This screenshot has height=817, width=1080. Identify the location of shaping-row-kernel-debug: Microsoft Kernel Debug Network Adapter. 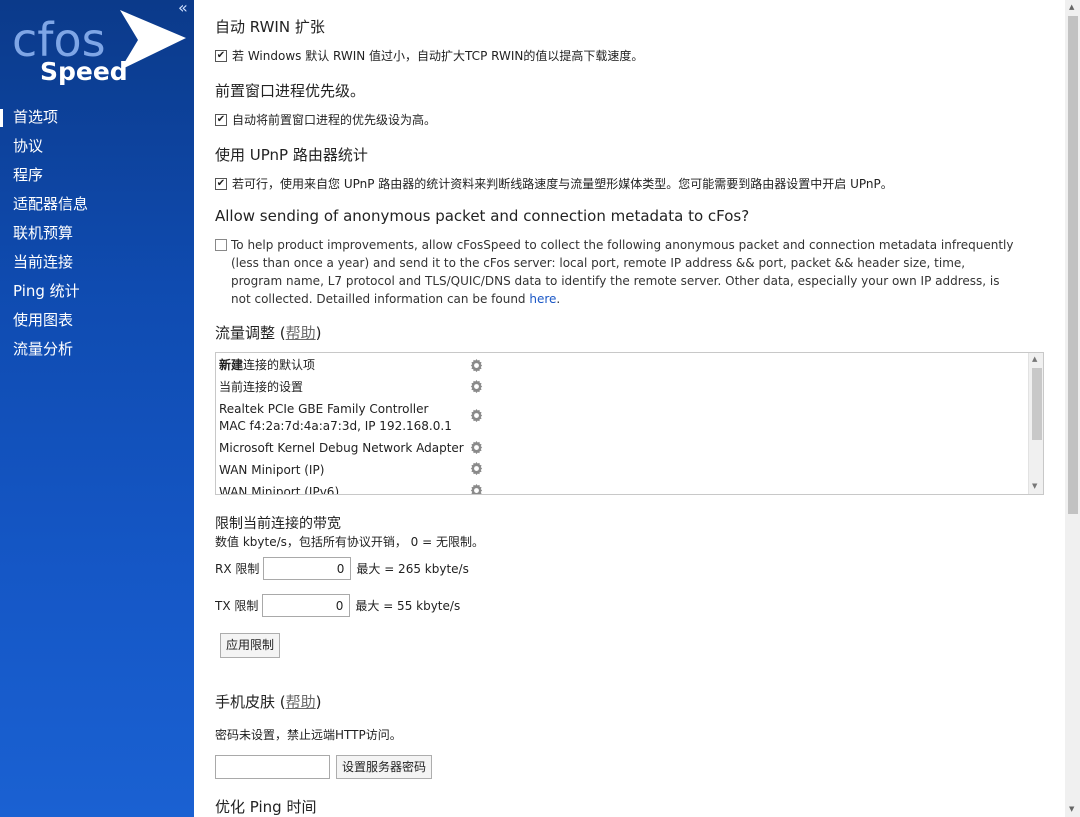
(341, 448).